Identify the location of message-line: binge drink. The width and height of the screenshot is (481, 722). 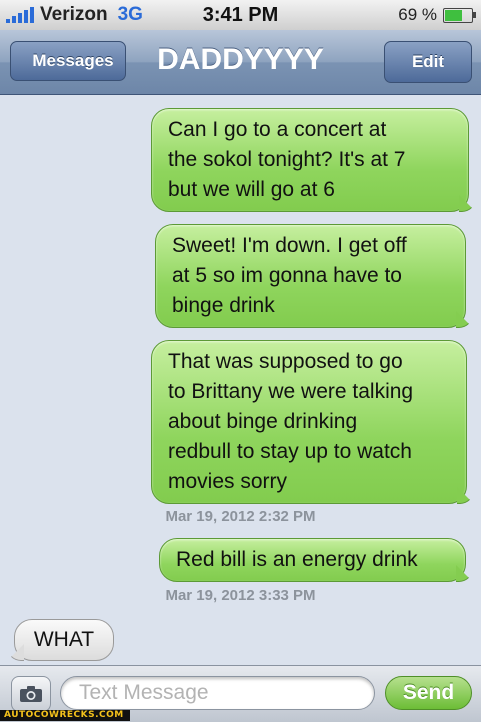
(223, 305).